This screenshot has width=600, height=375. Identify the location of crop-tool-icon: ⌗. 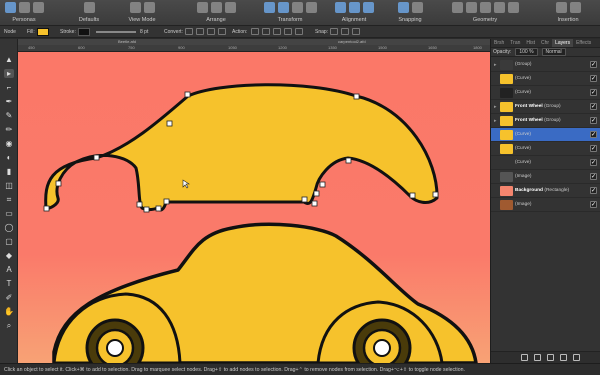
(9, 199).